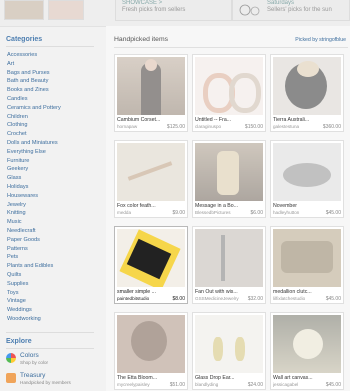  Describe the element at coordinates (12, 257) in the screenshot. I see `category-link: Pets` at that location.